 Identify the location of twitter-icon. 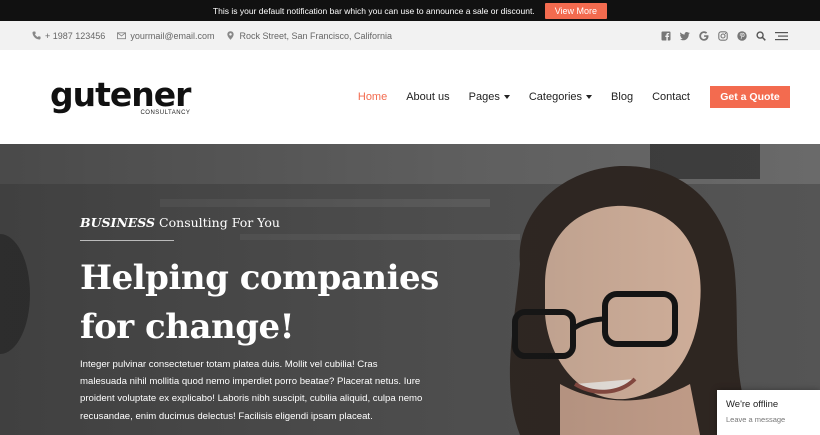
(685, 36).